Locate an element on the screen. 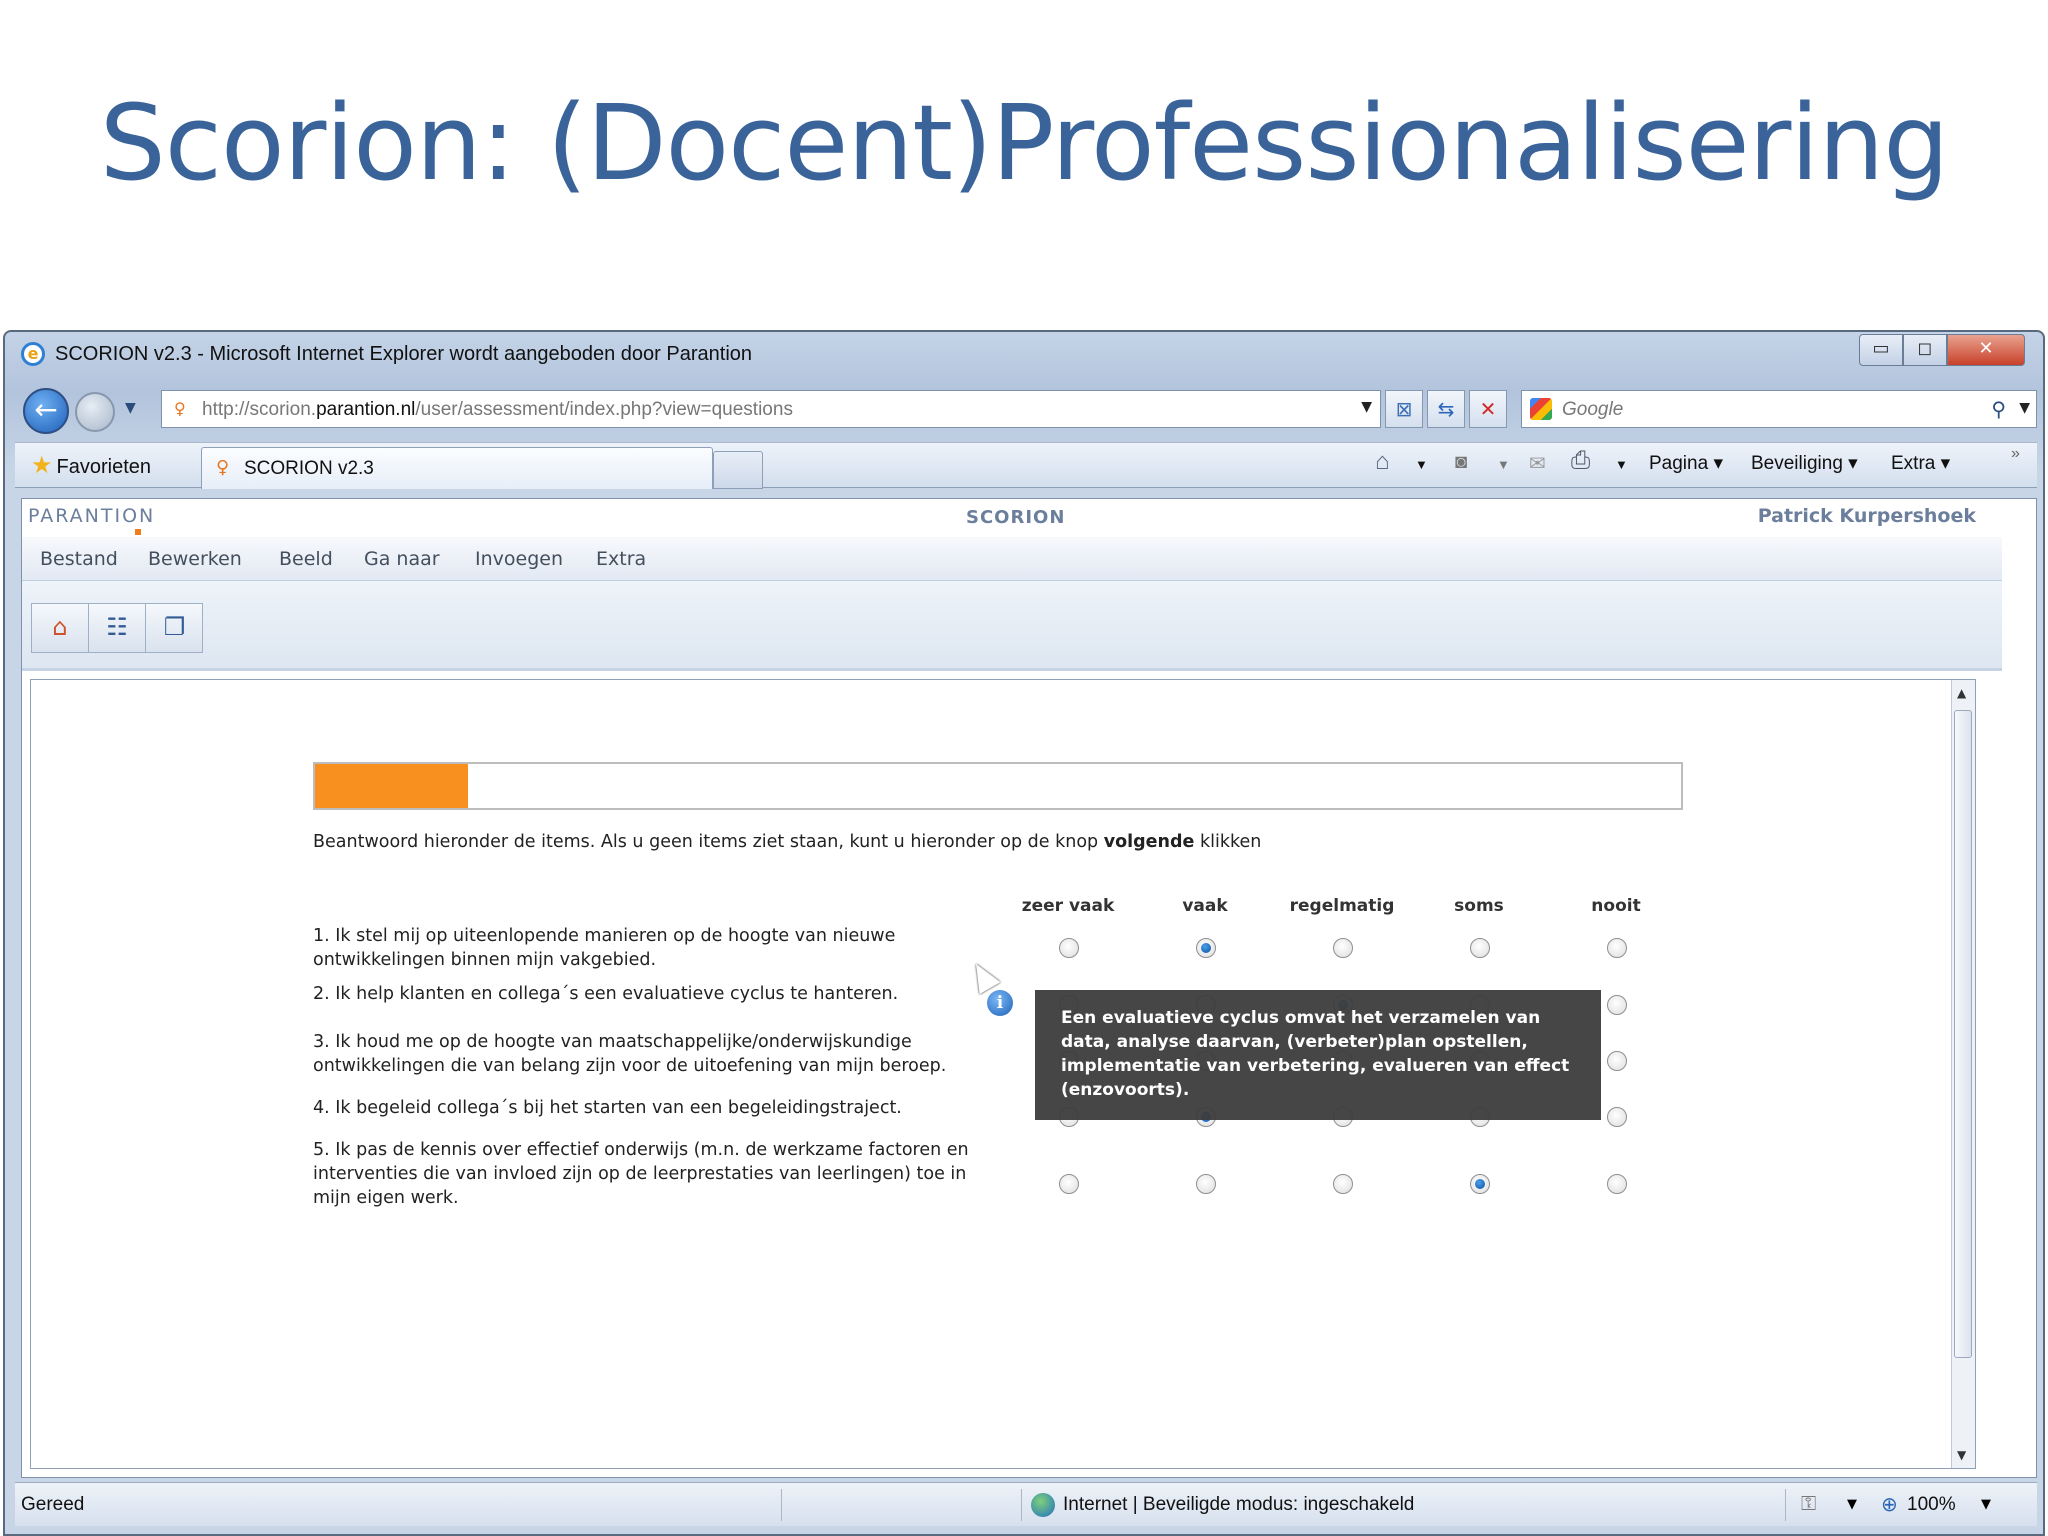  favorites-label: Favorieten is located at coordinates (104, 467).